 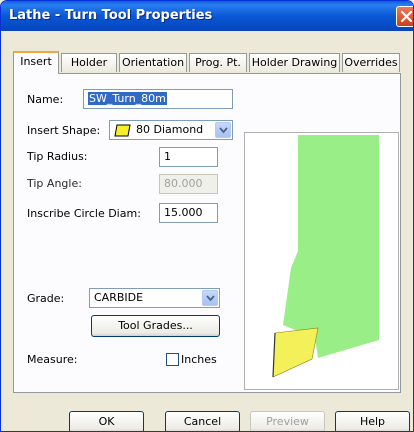 What do you see at coordinates (84, 213) in the screenshot?
I see `inscribe-circle-label: Inscribe Circle Diam:` at bounding box center [84, 213].